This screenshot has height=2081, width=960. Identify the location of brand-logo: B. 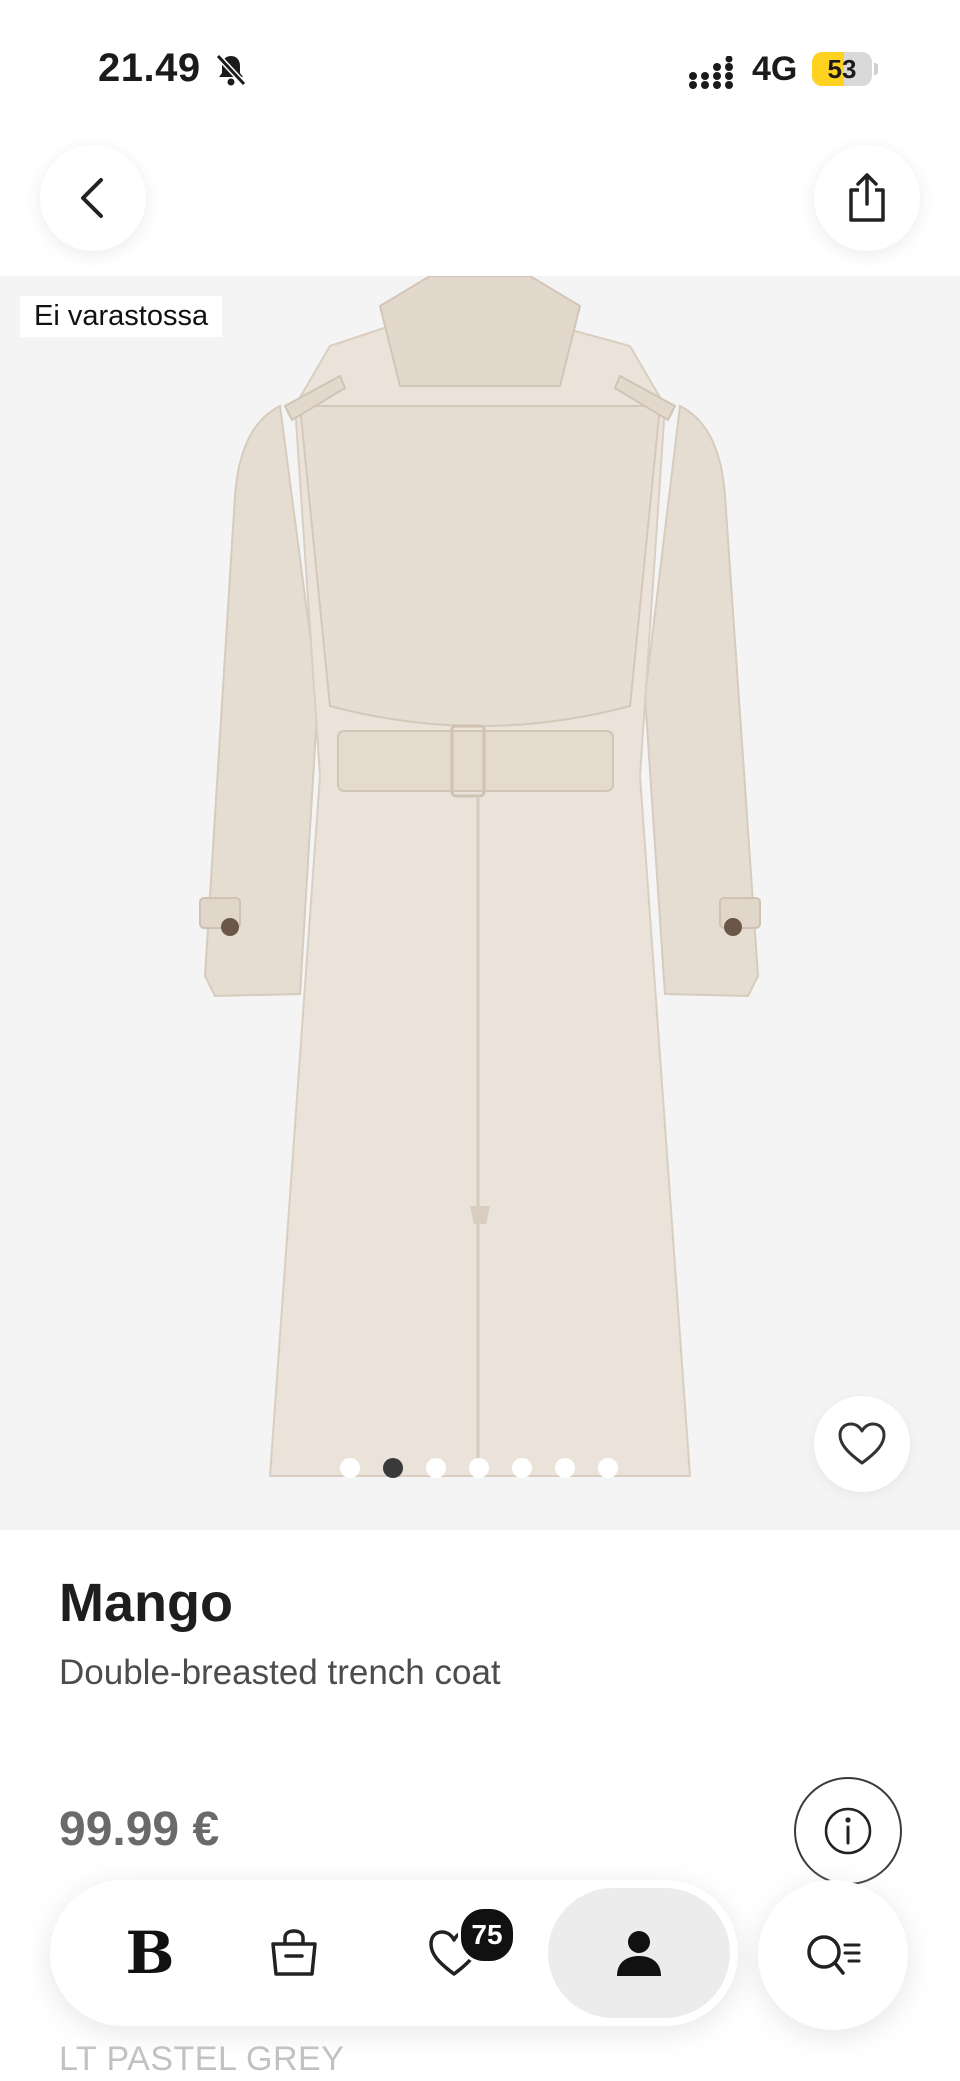
(150, 1953).